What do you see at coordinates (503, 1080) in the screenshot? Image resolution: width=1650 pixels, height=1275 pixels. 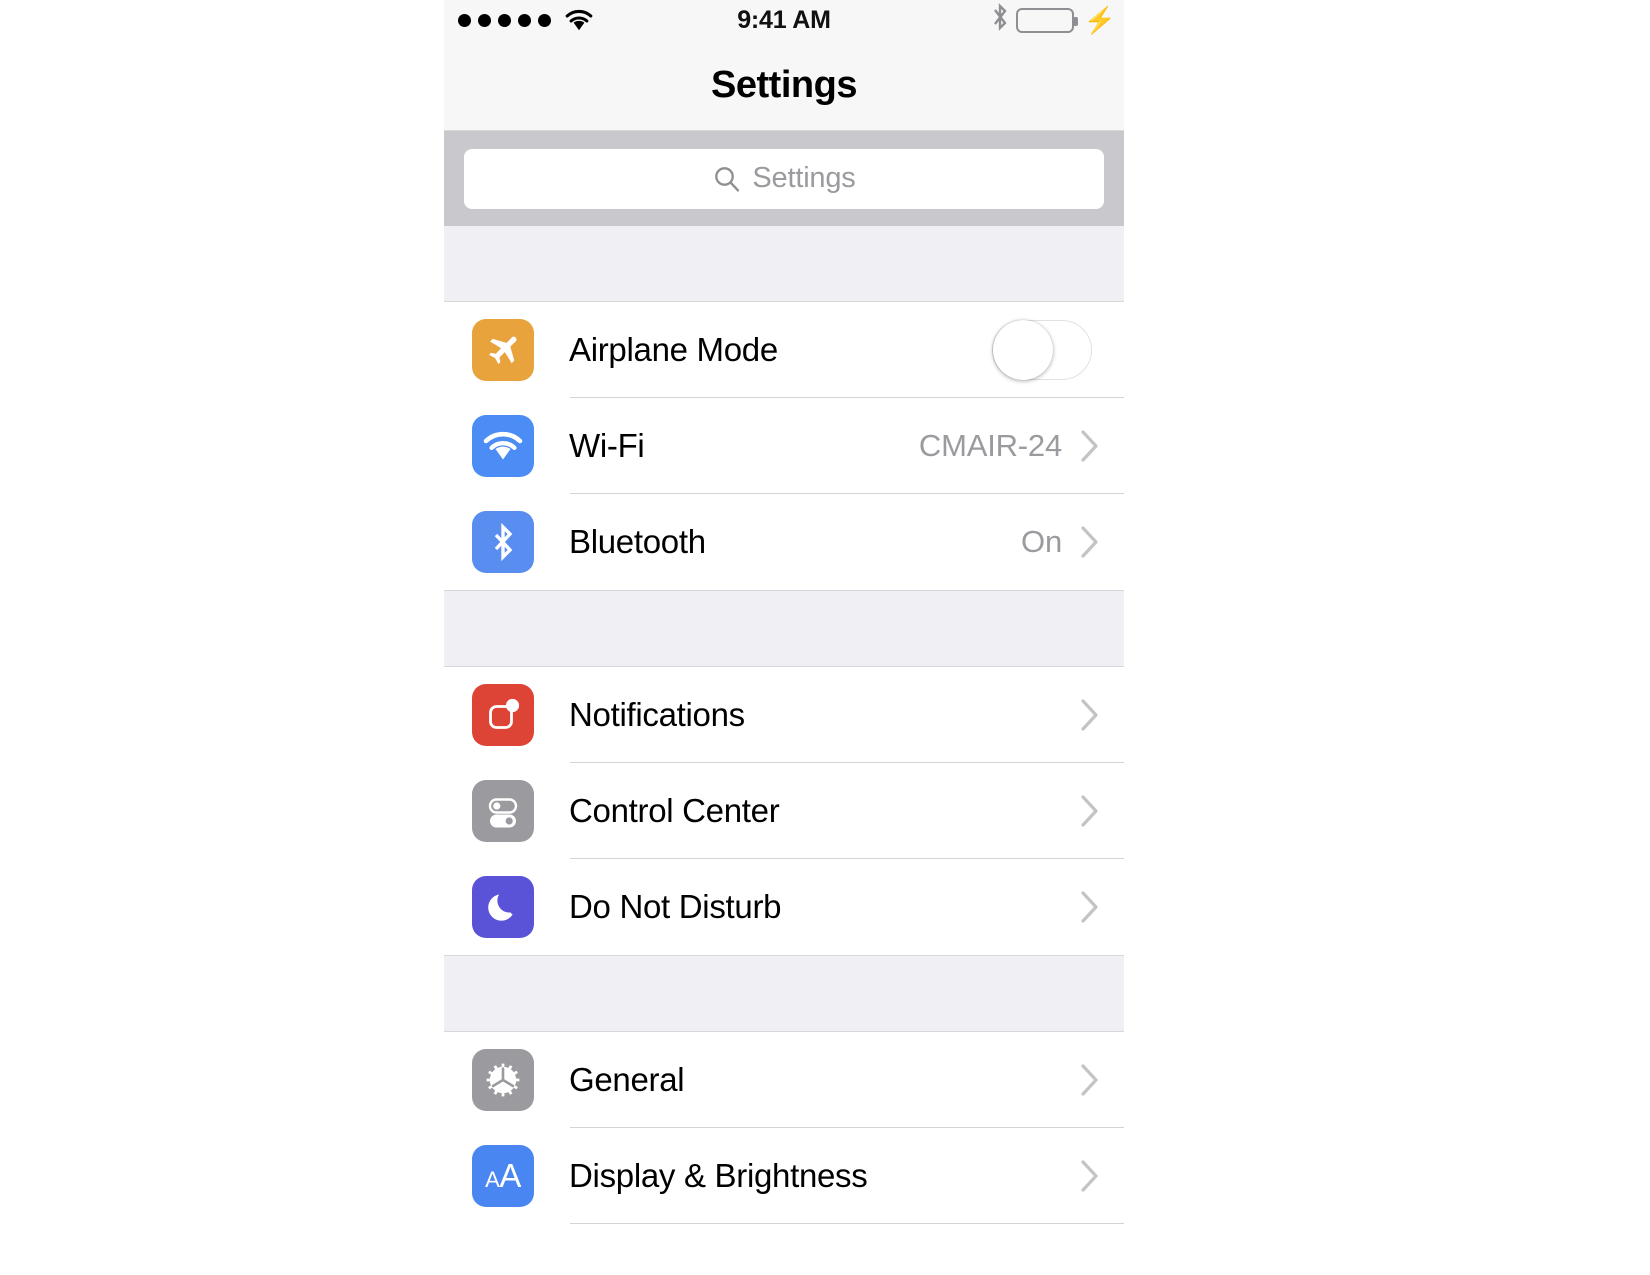 I see `gear-icon` at bounding box center [503, 1080].